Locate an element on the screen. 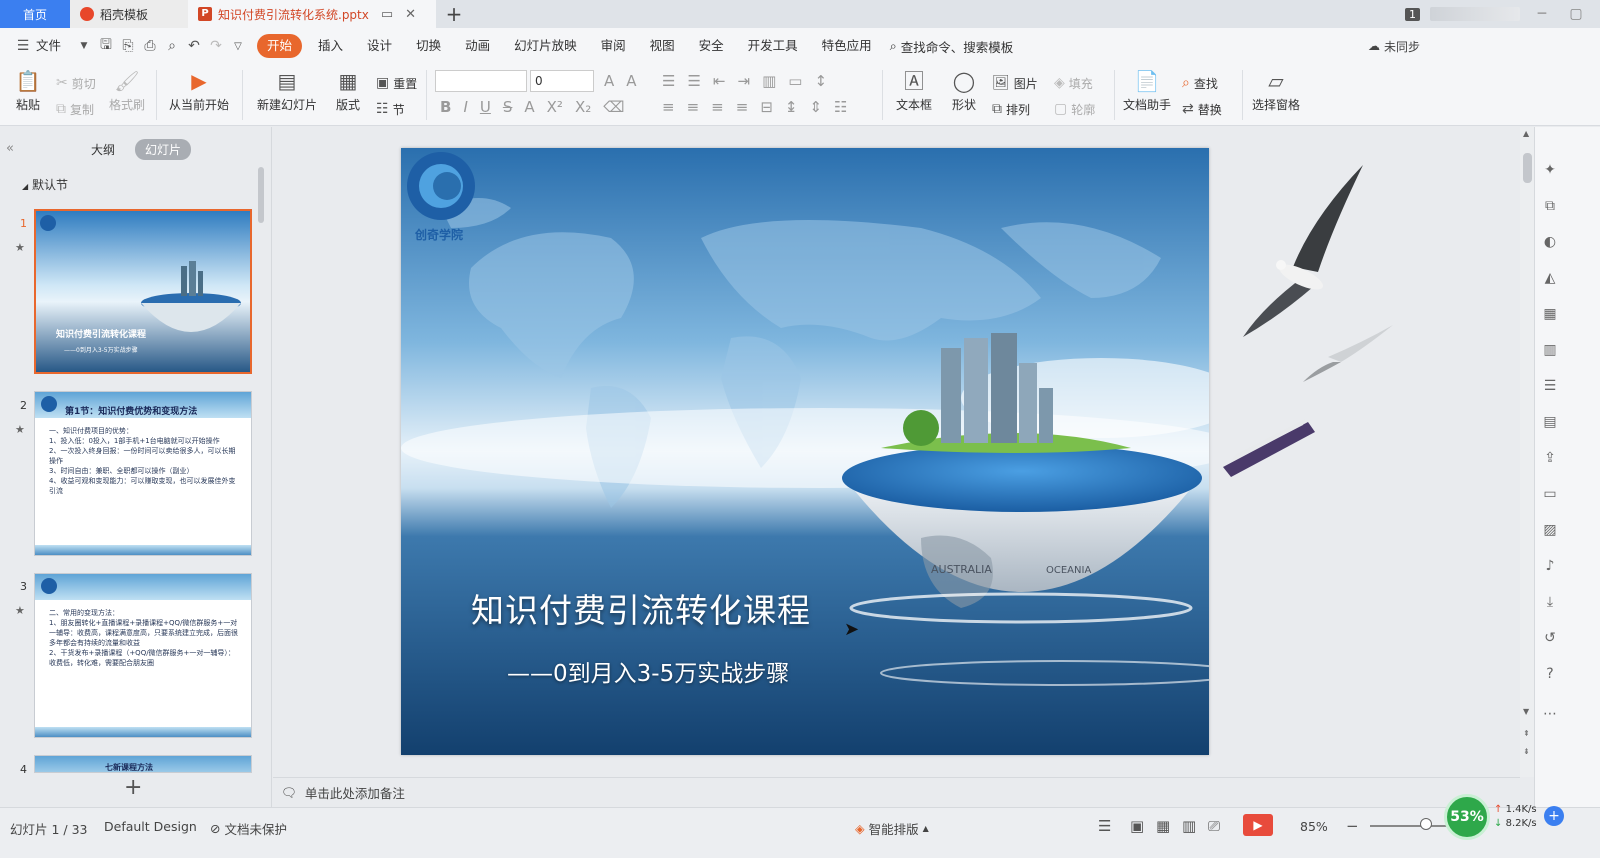 The height and width of the screenshot is (858, 1600). text-box-button: 🄰 文本框 is located at coordinates (914, 91).